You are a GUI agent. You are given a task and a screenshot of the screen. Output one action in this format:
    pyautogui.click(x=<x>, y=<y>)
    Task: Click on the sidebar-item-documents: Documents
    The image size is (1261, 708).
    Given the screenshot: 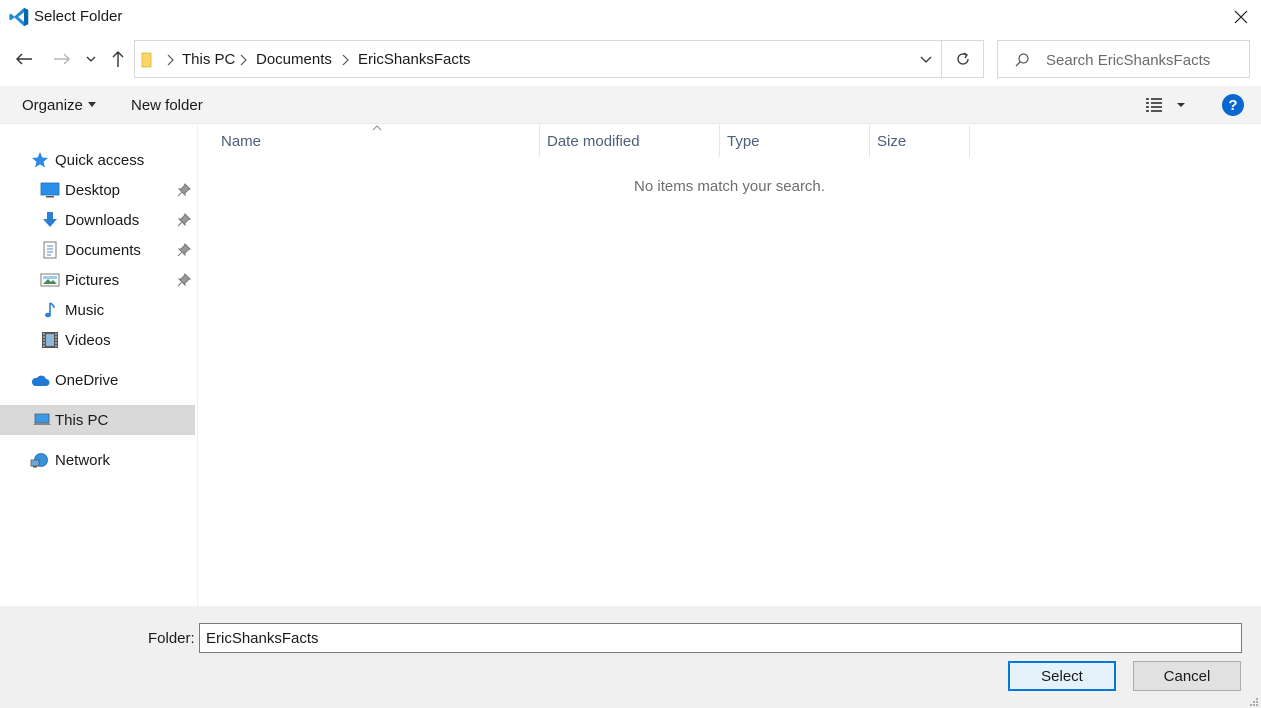 What is the action you would take?
    pyautogui.click(x=97, y=250)
    